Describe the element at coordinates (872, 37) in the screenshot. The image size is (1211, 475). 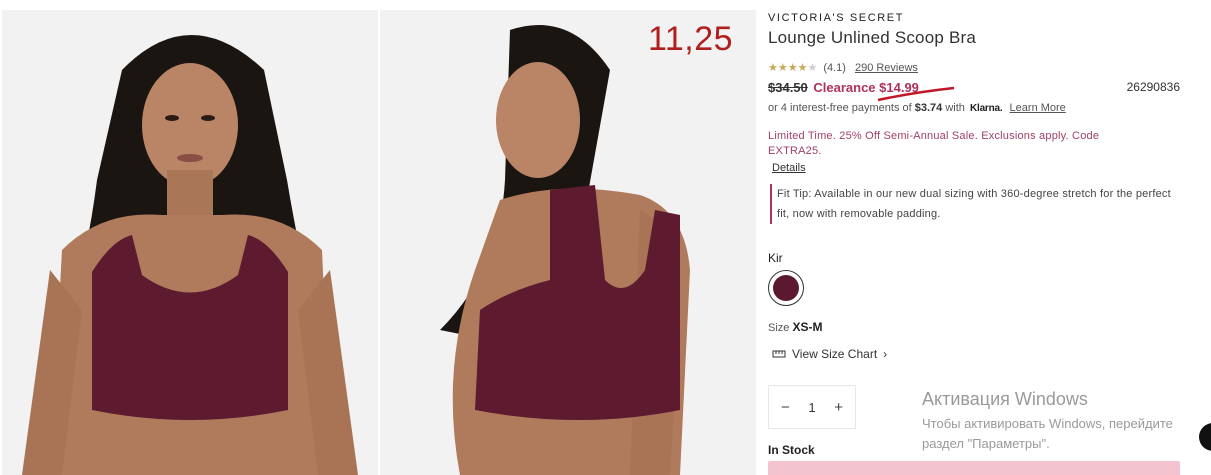
I see `product-title: Lounge Unlined Scoop Bra` at that location.